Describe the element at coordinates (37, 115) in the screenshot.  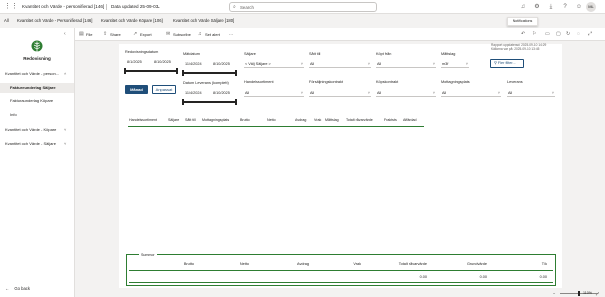
I see `nav-item-info: Info` at that location.